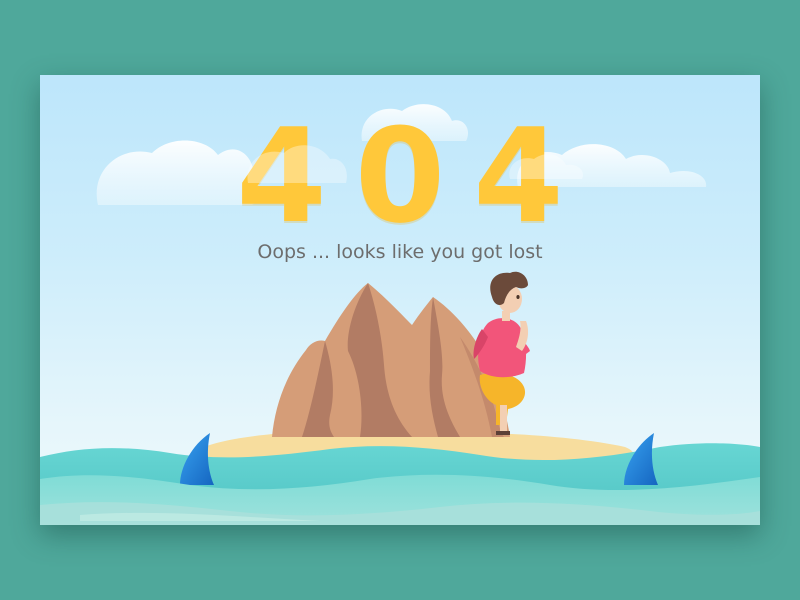 The image size is (800, 600). What do you see at coordinates (400, 252) in the screenshot?
I see `error-message: Oops ... looks like you got lost` at bounding box center [400, 252].